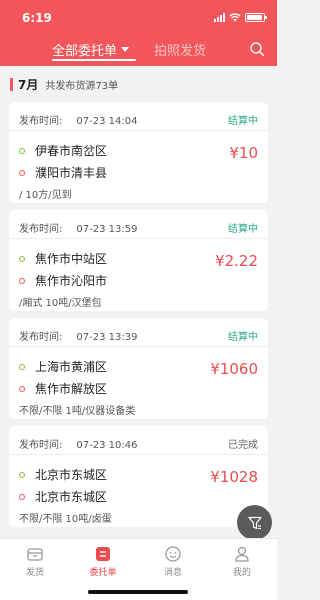 The height and width of the screenshot is (600, 320). Describe the element at coordinates (63, 280) in the screenshot. I see `destination: 焦作市沁阳市` at that location.